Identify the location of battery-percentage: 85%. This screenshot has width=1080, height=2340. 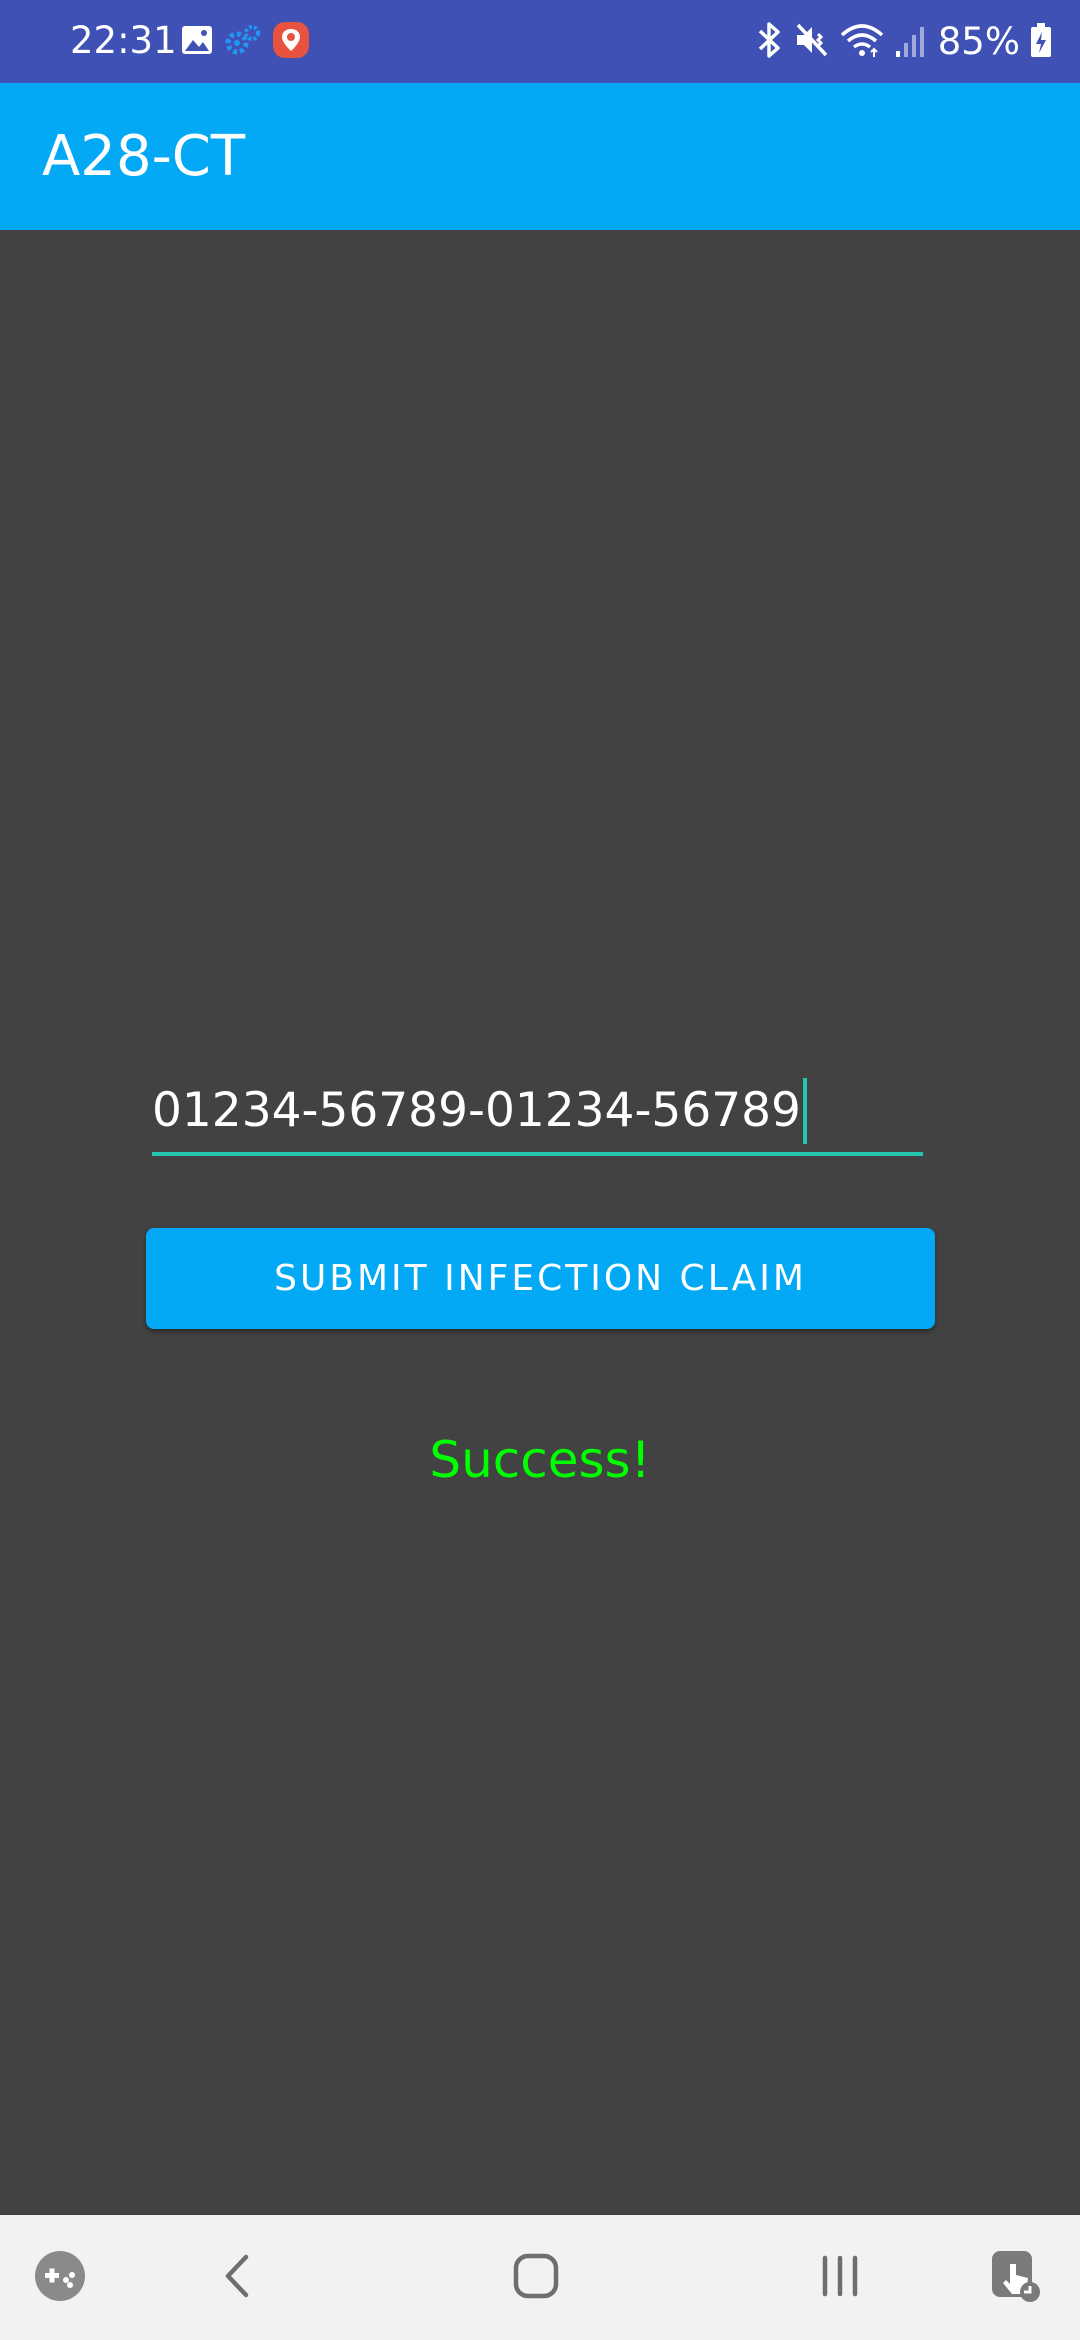
(978, 41).